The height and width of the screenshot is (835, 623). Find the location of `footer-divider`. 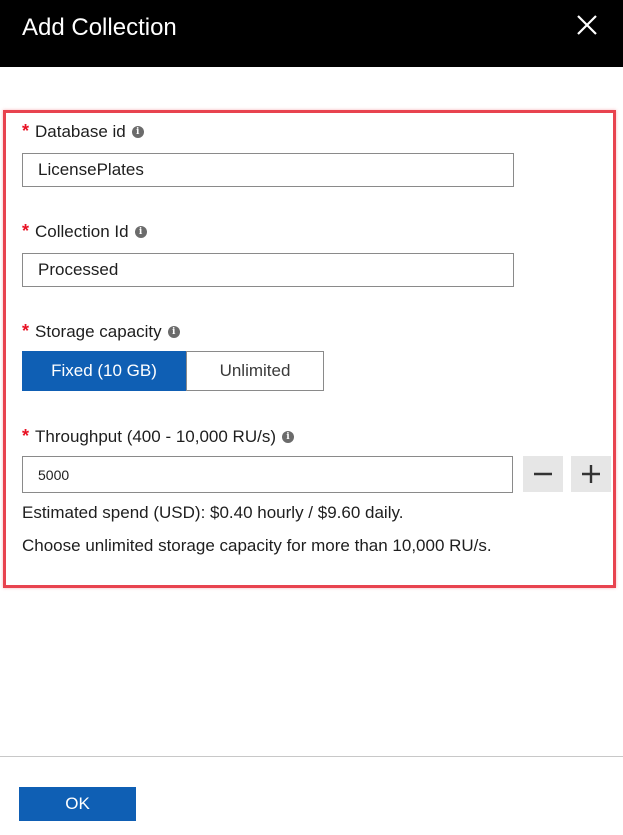

footer-divider is located at coordinates (311, 756).